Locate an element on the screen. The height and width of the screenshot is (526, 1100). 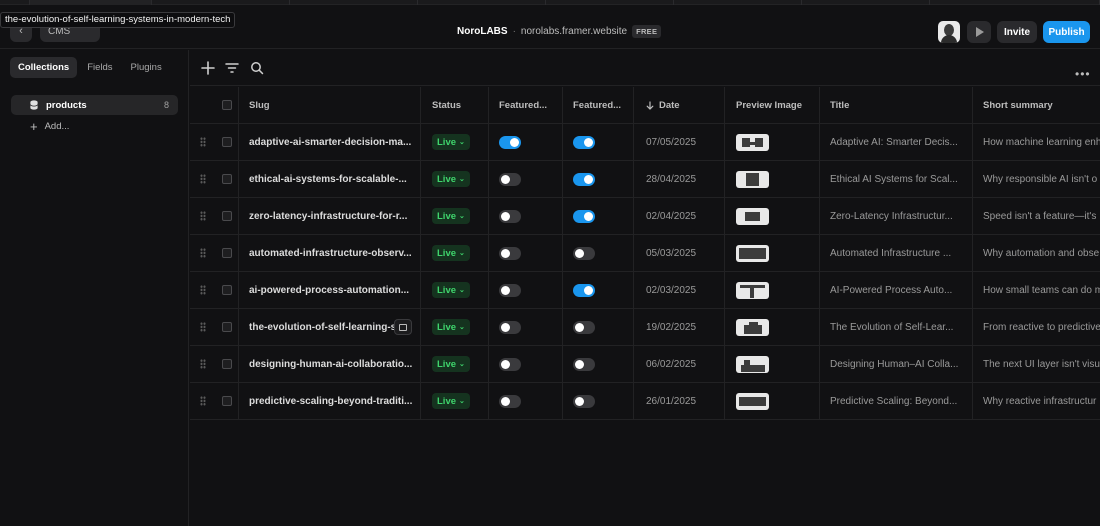
preview-button is located at coordinates (979, 32).